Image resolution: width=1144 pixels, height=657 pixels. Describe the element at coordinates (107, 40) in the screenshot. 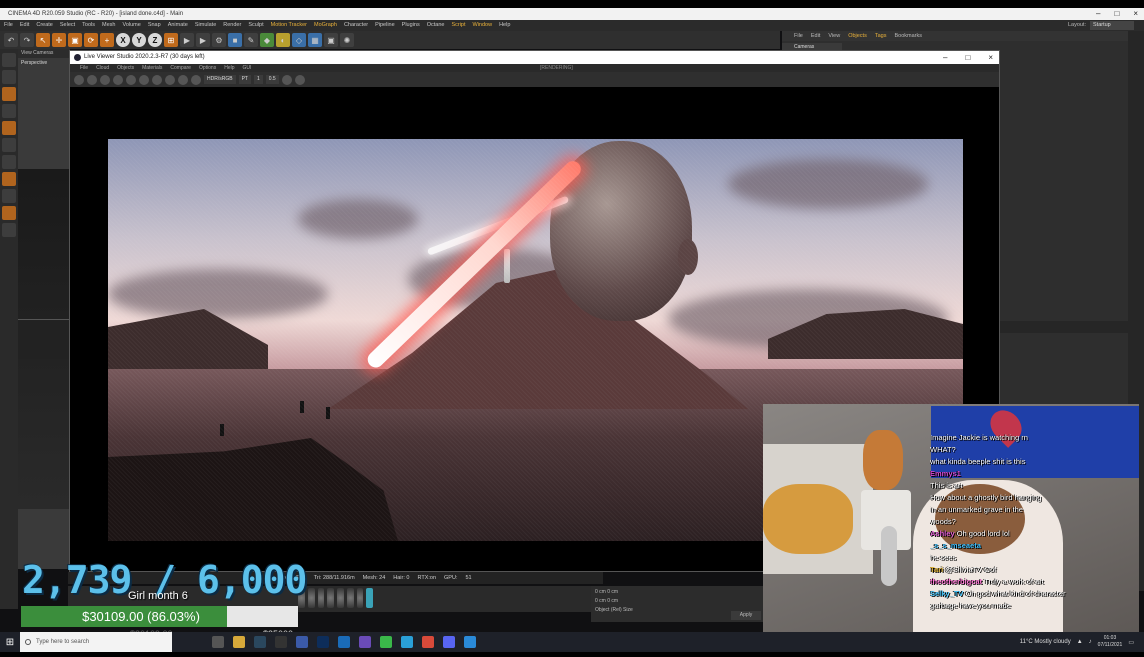

I see `add-tool-icon: +` at that location.